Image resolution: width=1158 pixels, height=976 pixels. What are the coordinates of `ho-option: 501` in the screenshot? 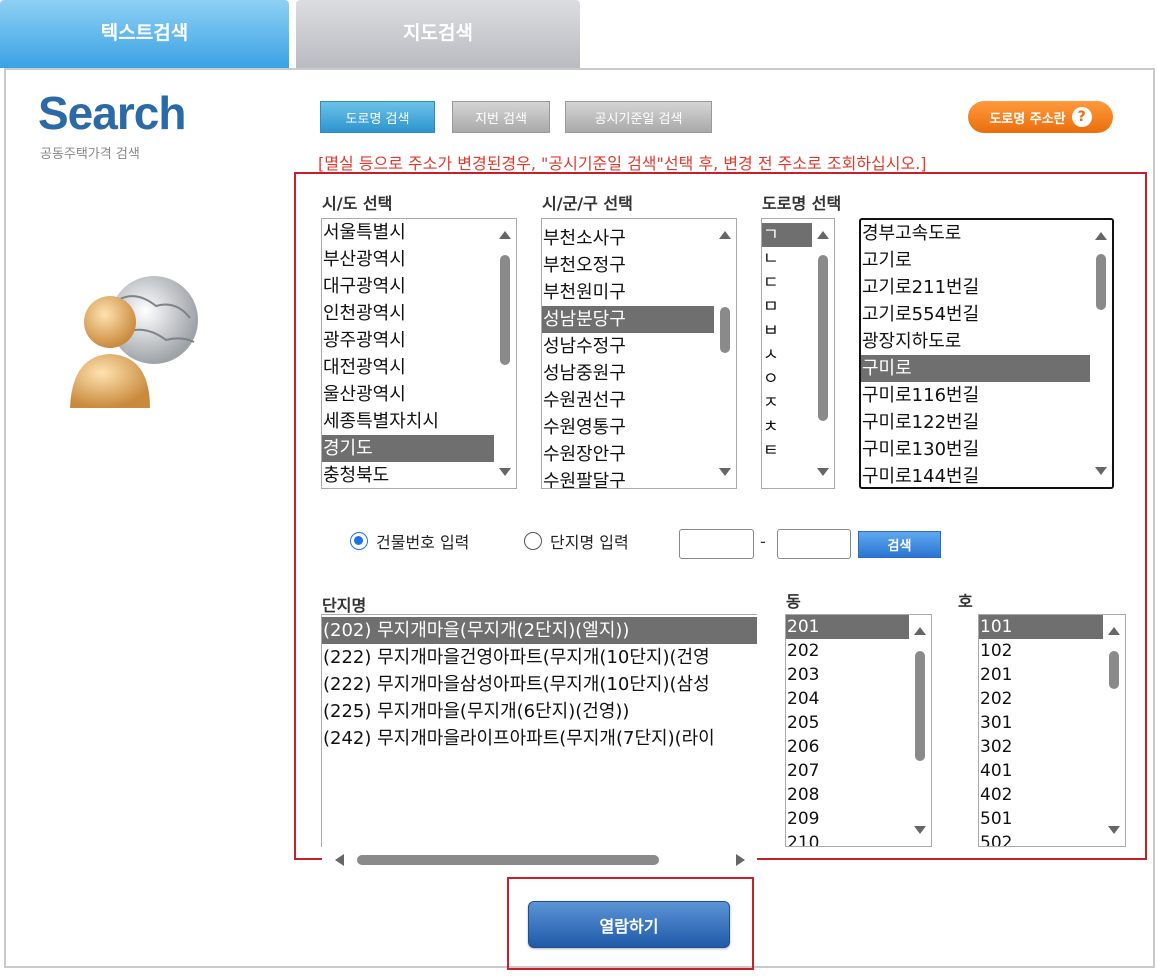 It's located at (1041, 819).